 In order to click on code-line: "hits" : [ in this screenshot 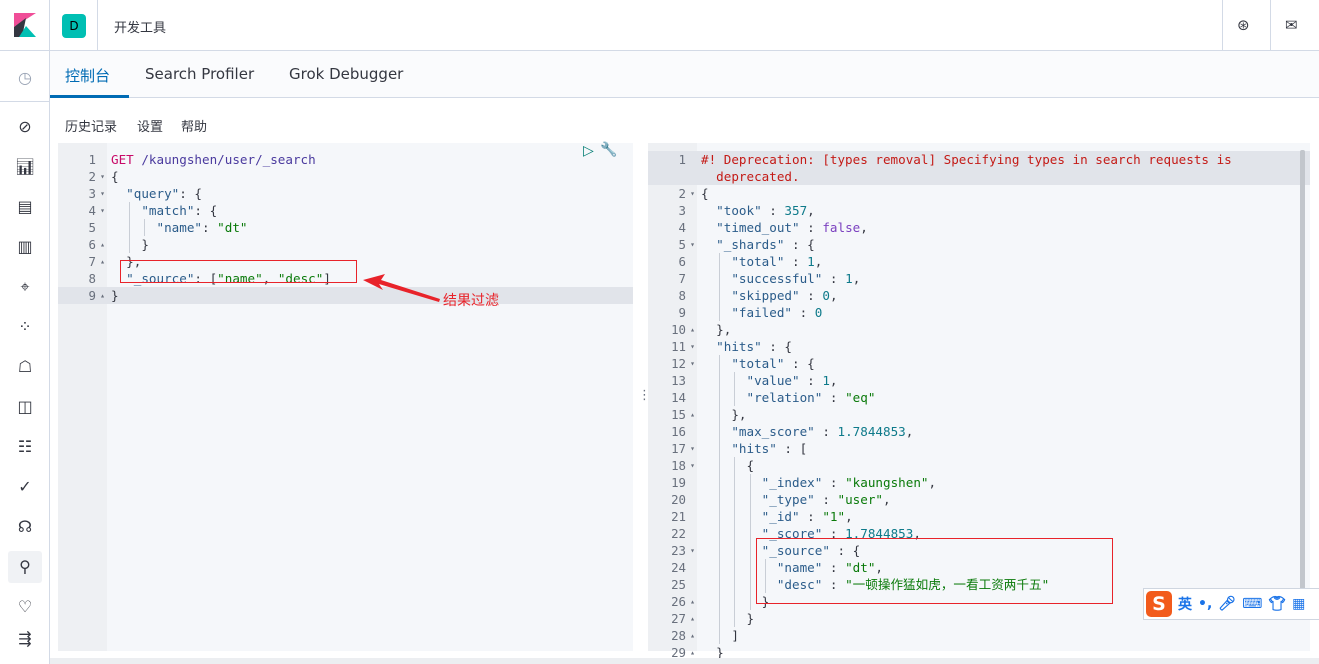, I will do `click(754, 448)`.